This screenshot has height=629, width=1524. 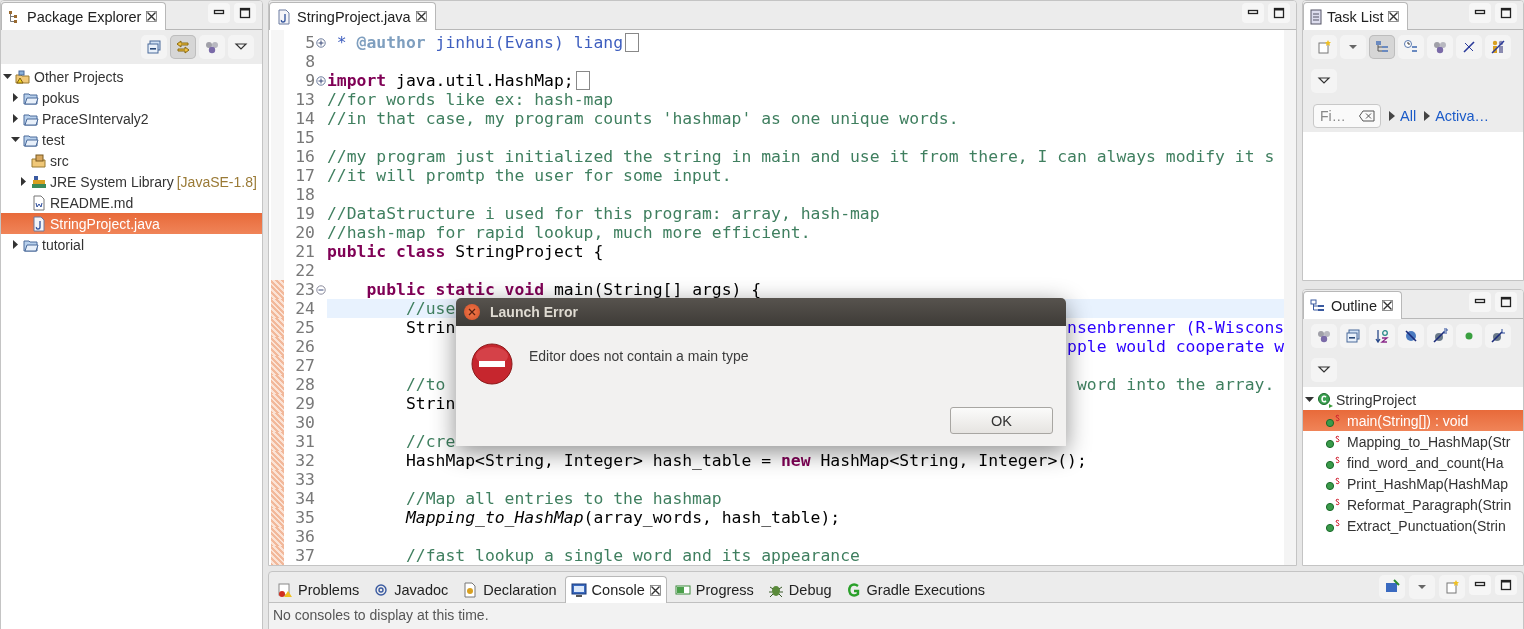 I want to click on close-button, so click(x=472, y=312).